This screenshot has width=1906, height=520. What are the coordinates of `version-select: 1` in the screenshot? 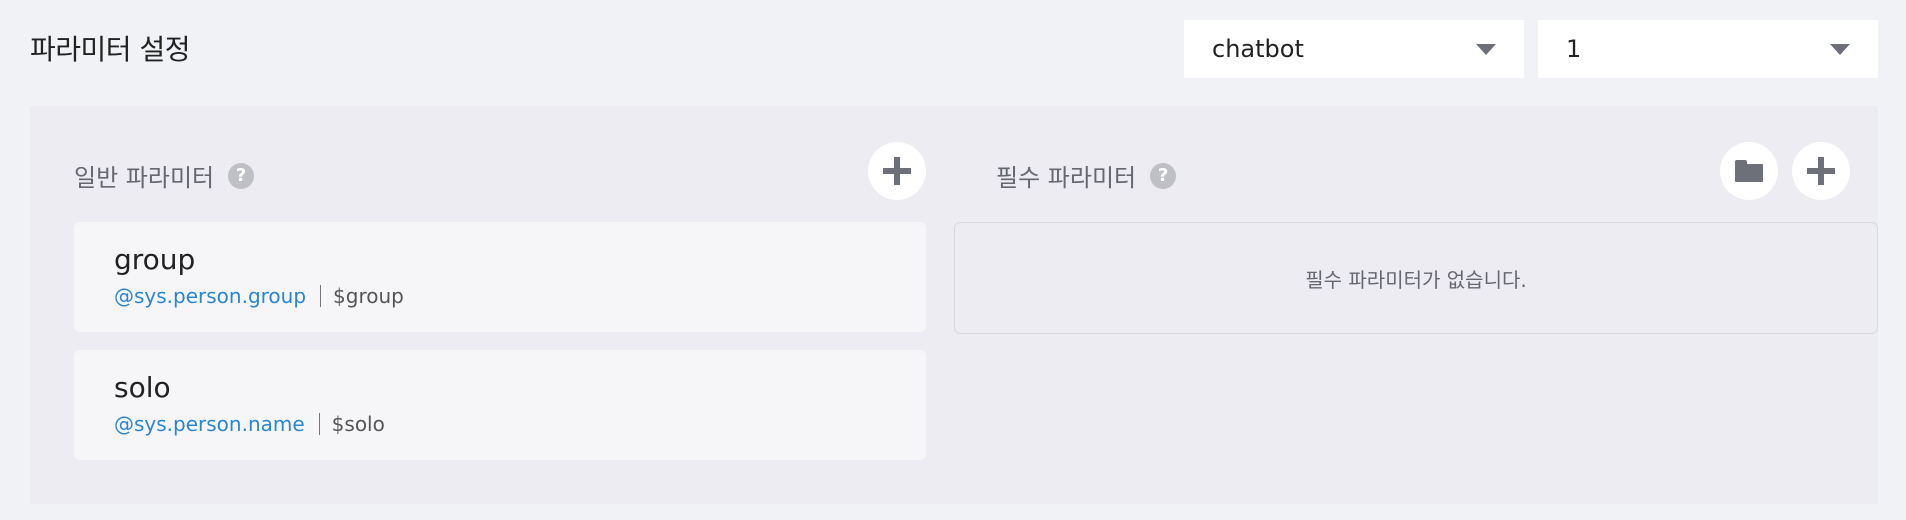 It's located at (1708, 49).